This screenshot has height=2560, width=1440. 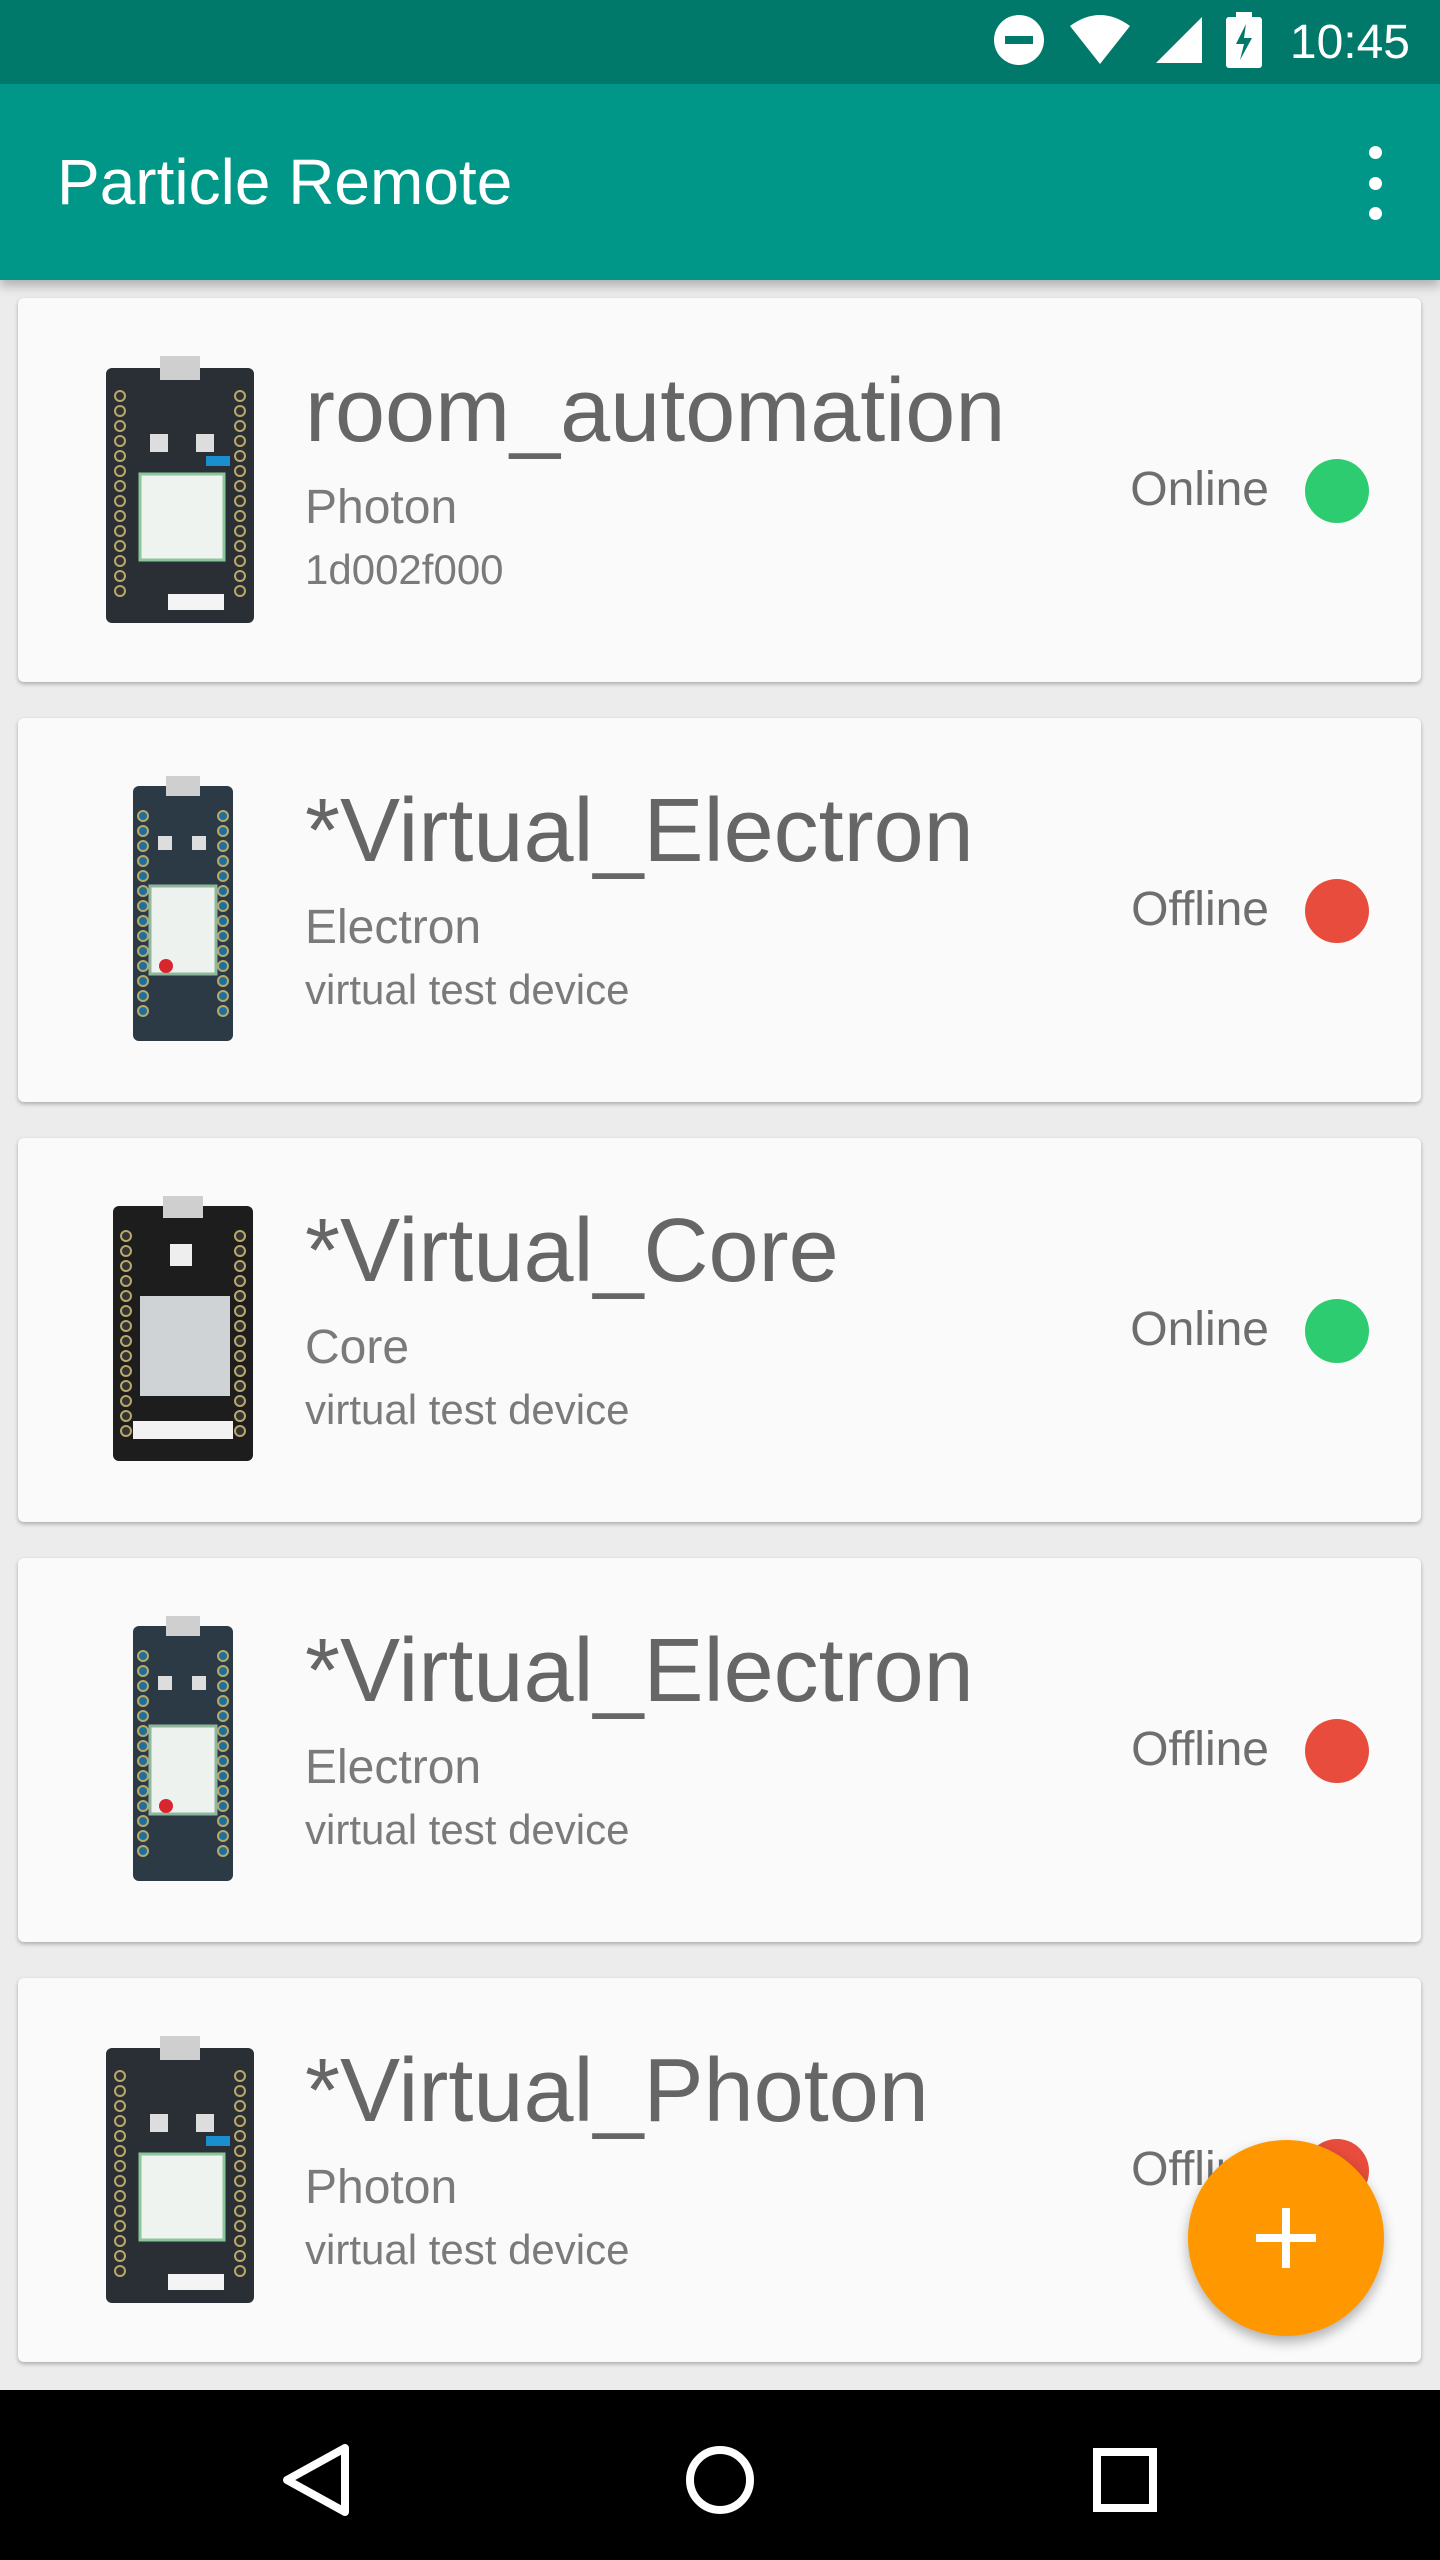 I want to click on plus-icon, so click(x=1286, y=2238).